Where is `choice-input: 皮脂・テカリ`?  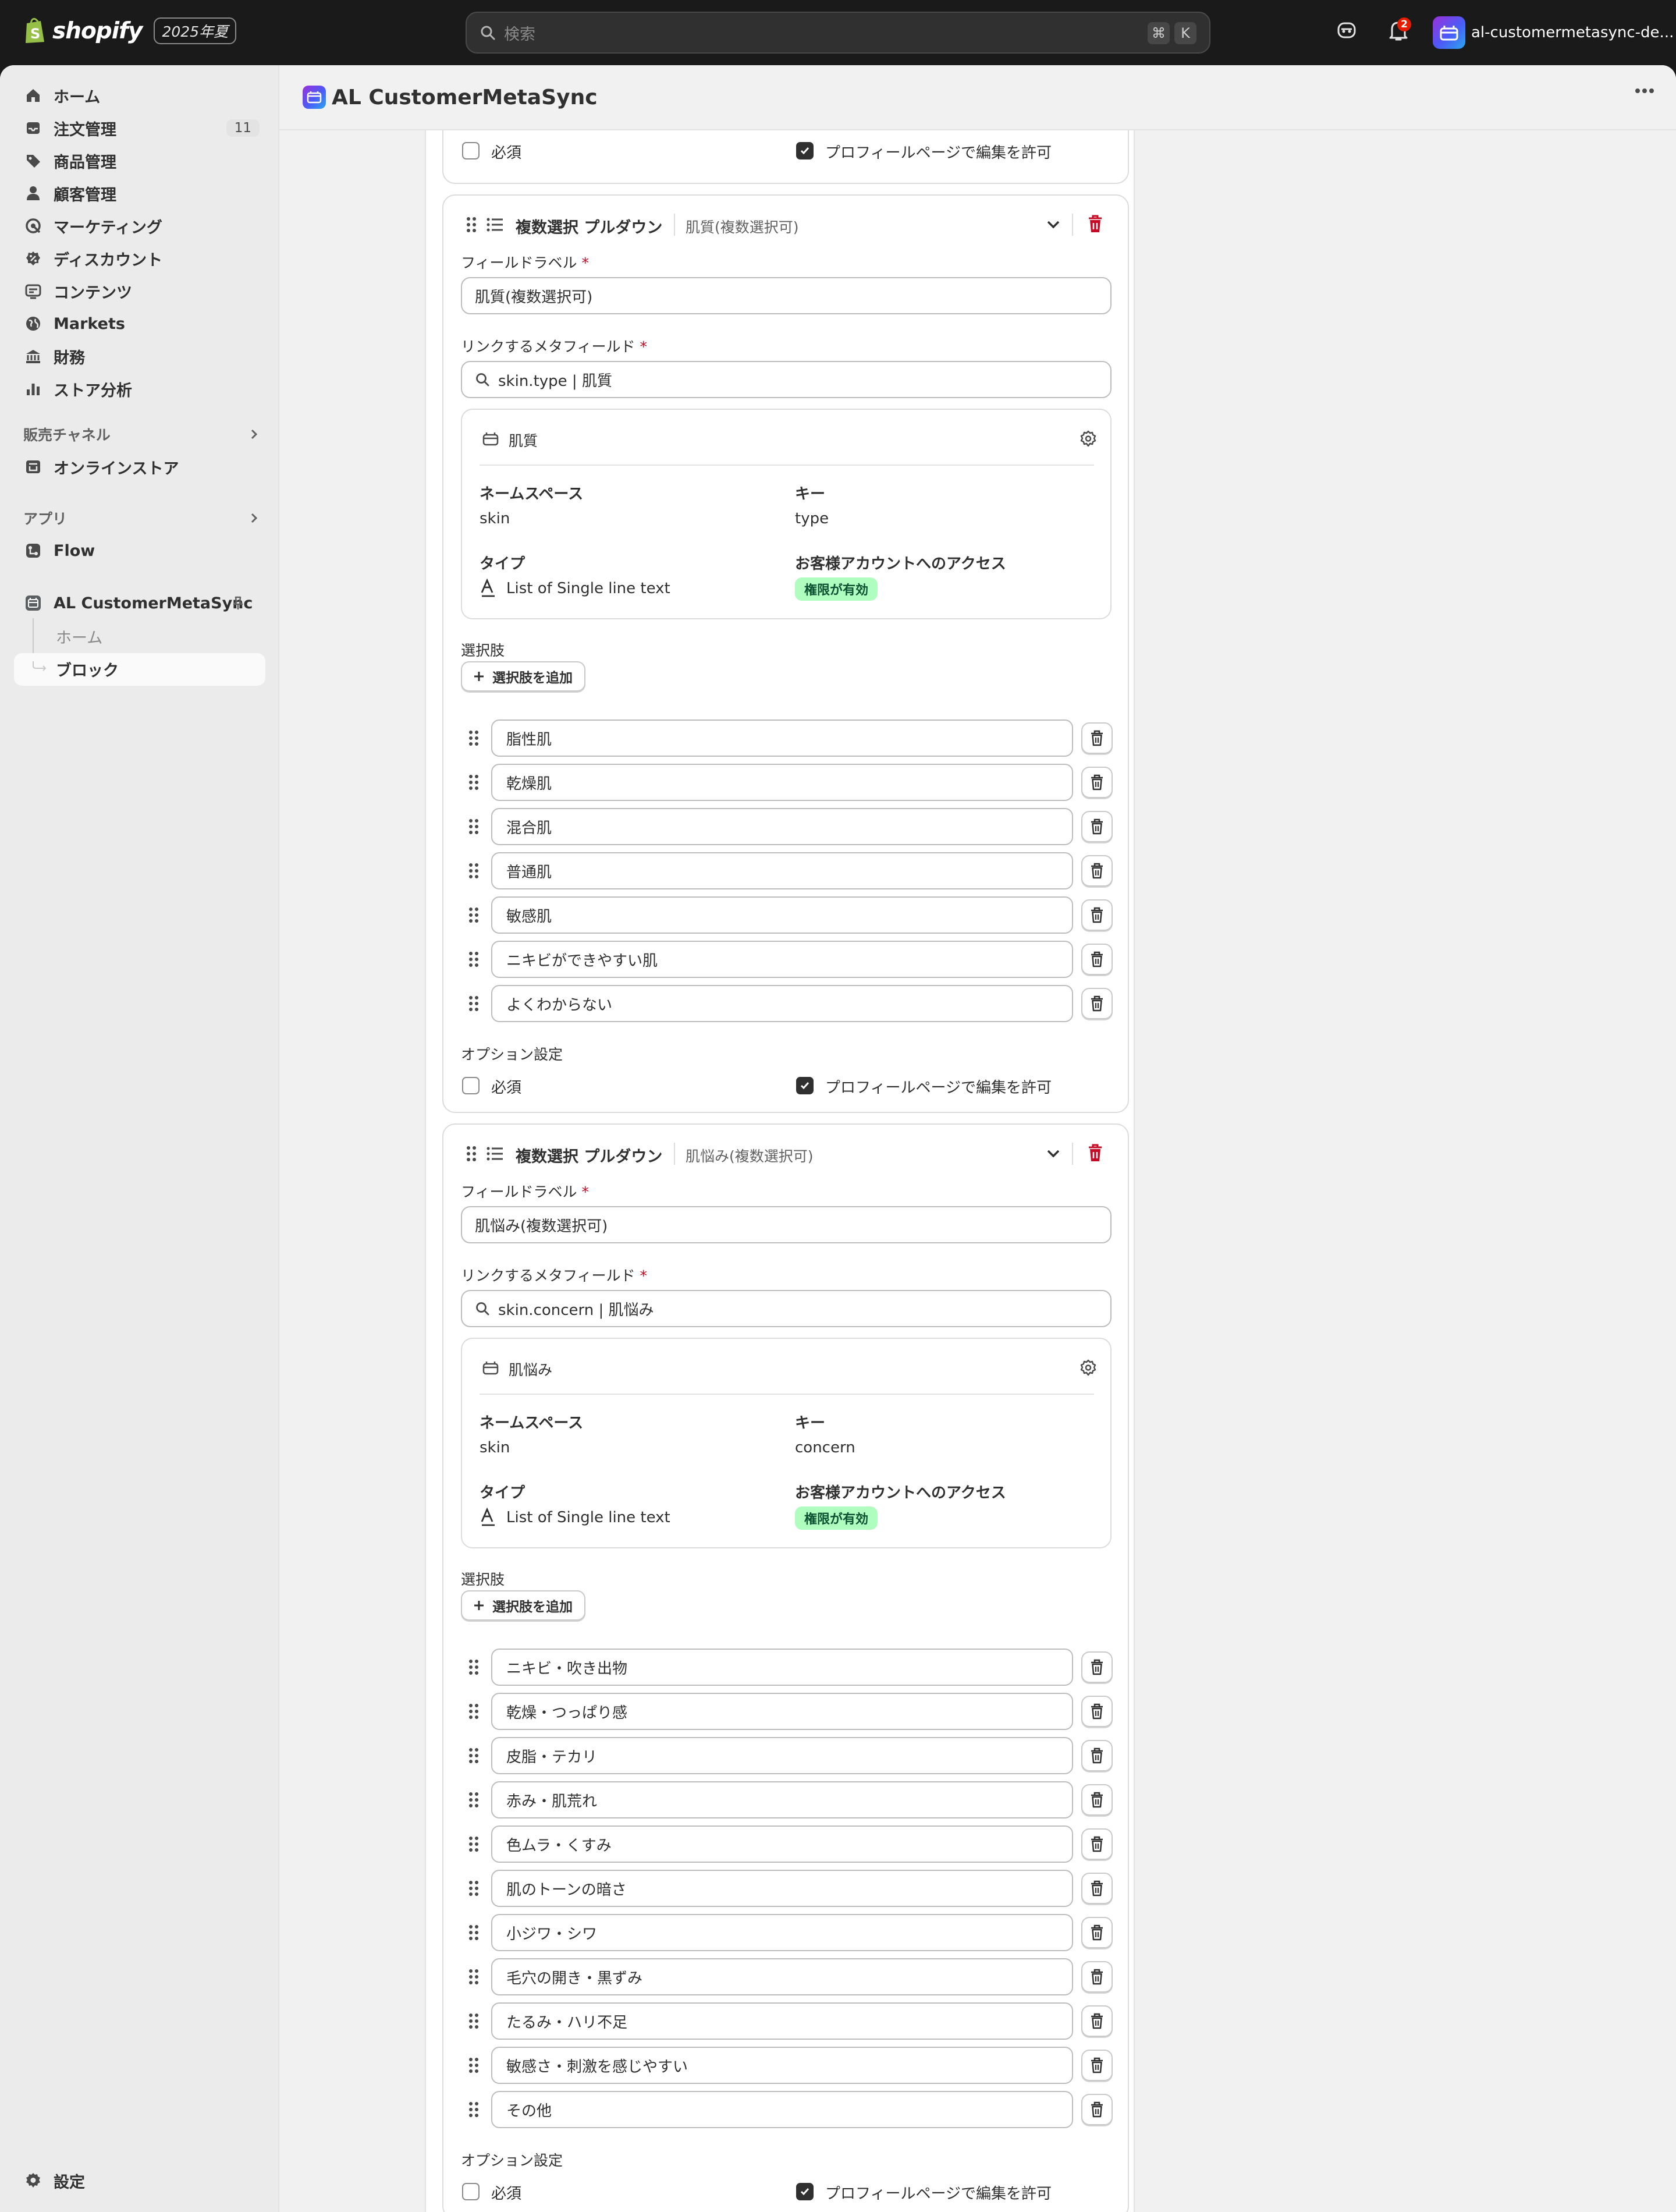
choice-input: 皮脂・テカリ is located at coordinates (782, 1756).